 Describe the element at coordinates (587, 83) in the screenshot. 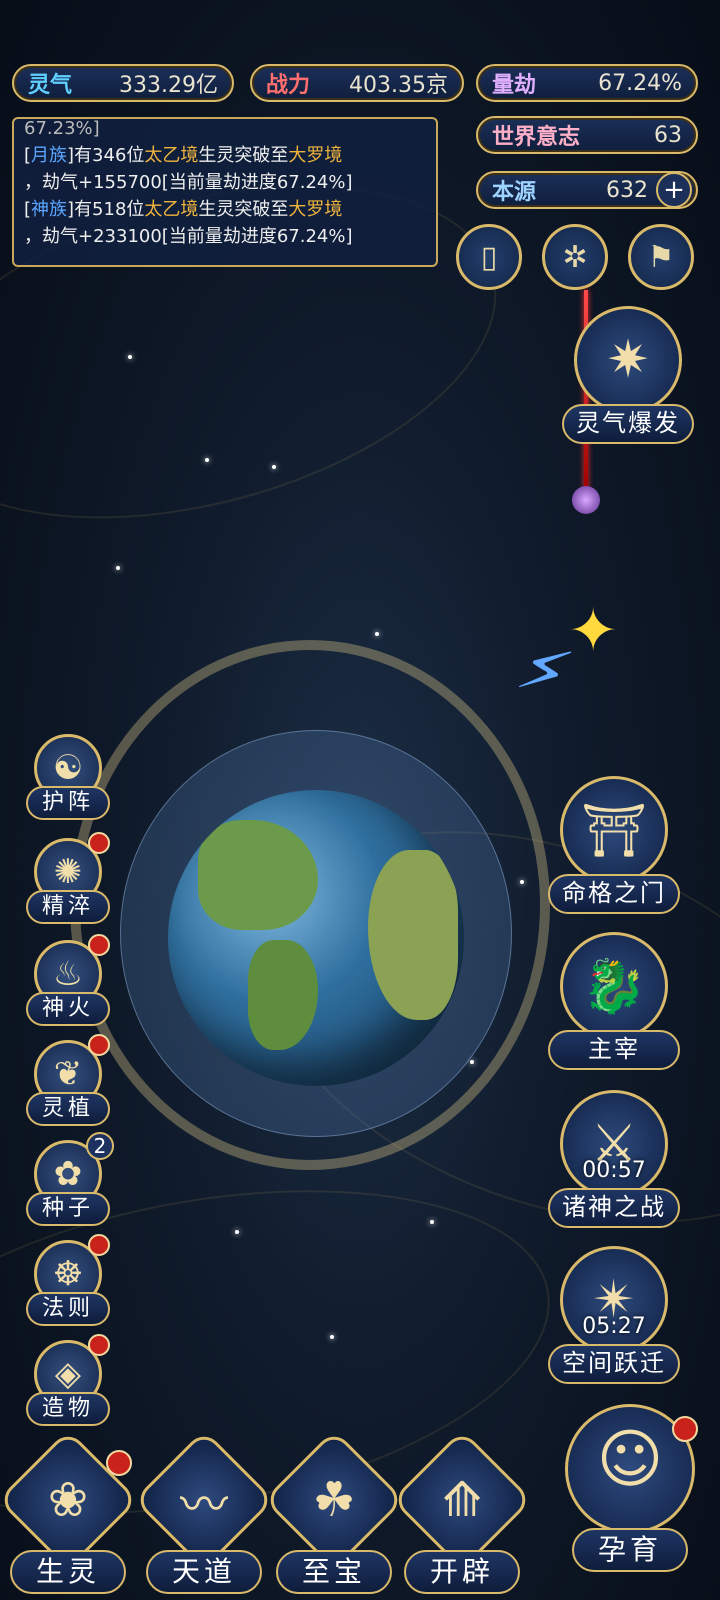

I see `liangjie-bar: 量劫 67.24%` at that location.